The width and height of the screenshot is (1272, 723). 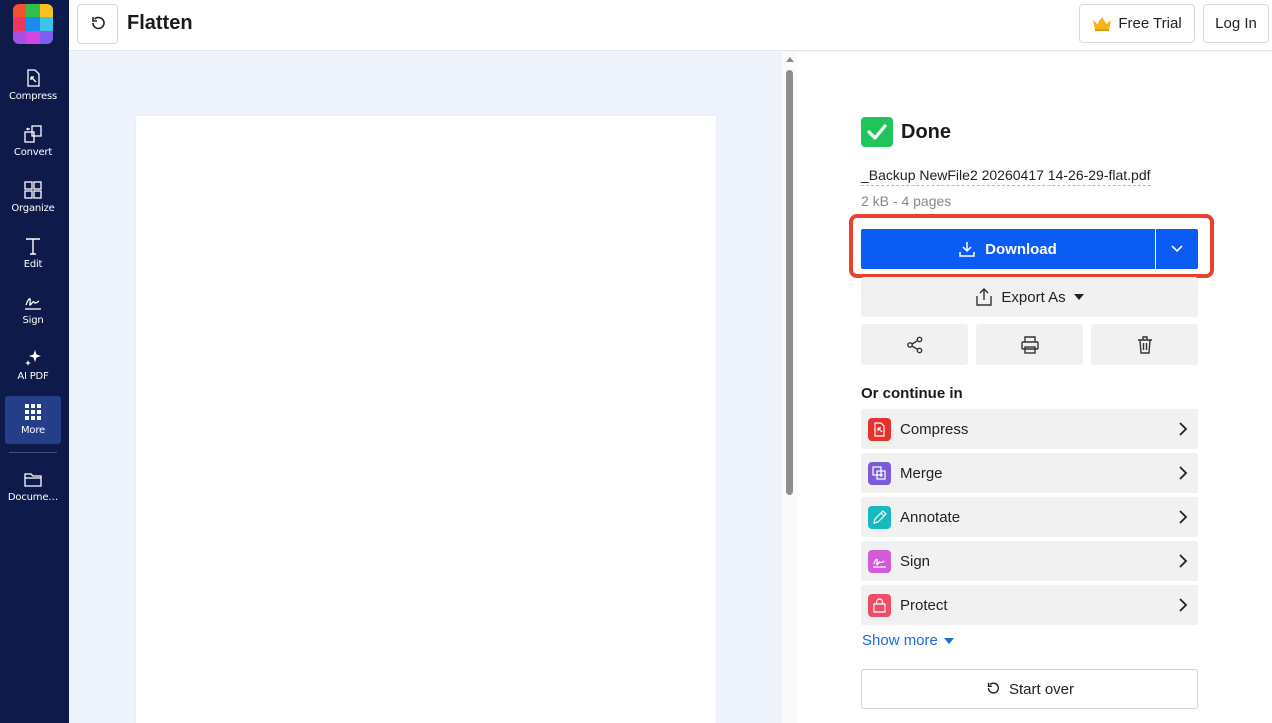 I want to click on sidebar-item-compress: Compress, so click(x=33, y=86).